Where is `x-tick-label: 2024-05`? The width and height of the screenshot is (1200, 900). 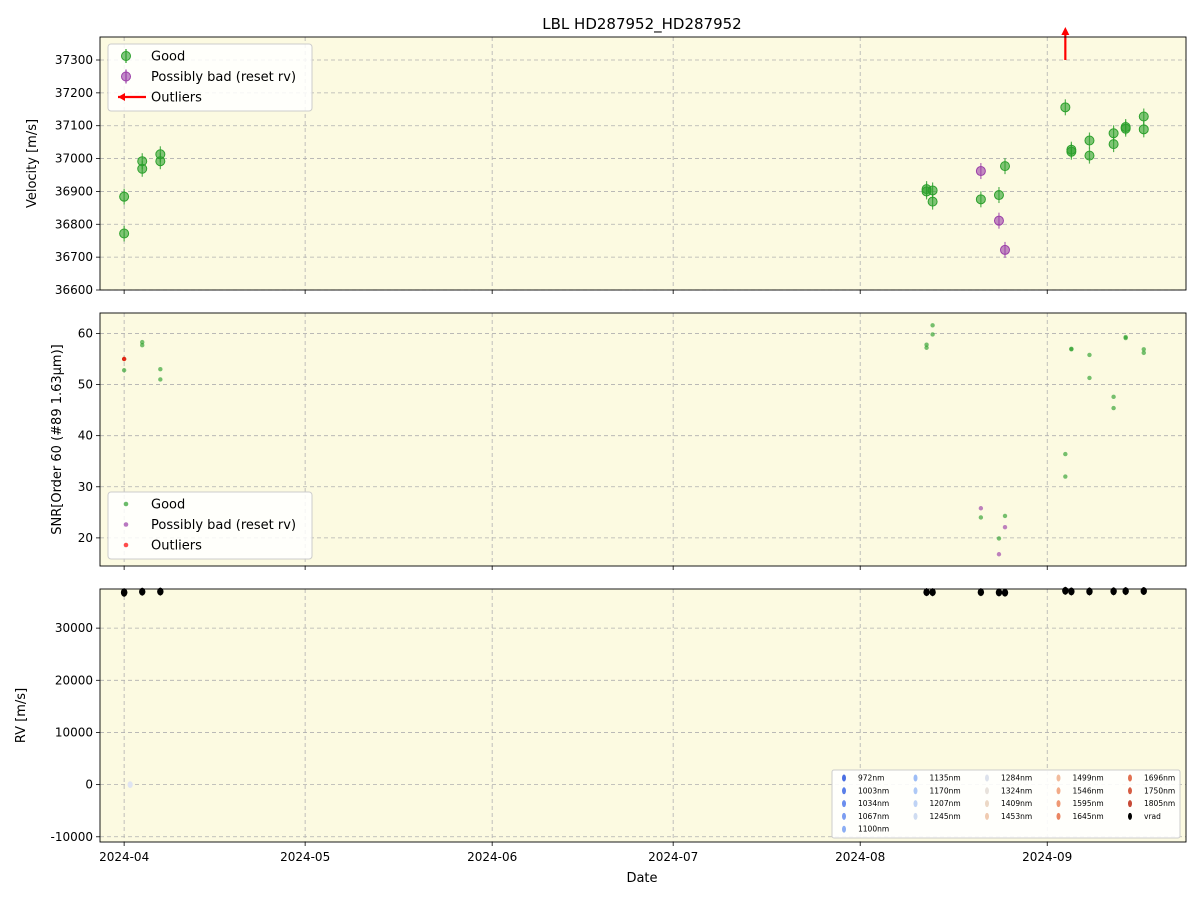
x-tick-label: 2024-05 is located at coordinates (305, 857).